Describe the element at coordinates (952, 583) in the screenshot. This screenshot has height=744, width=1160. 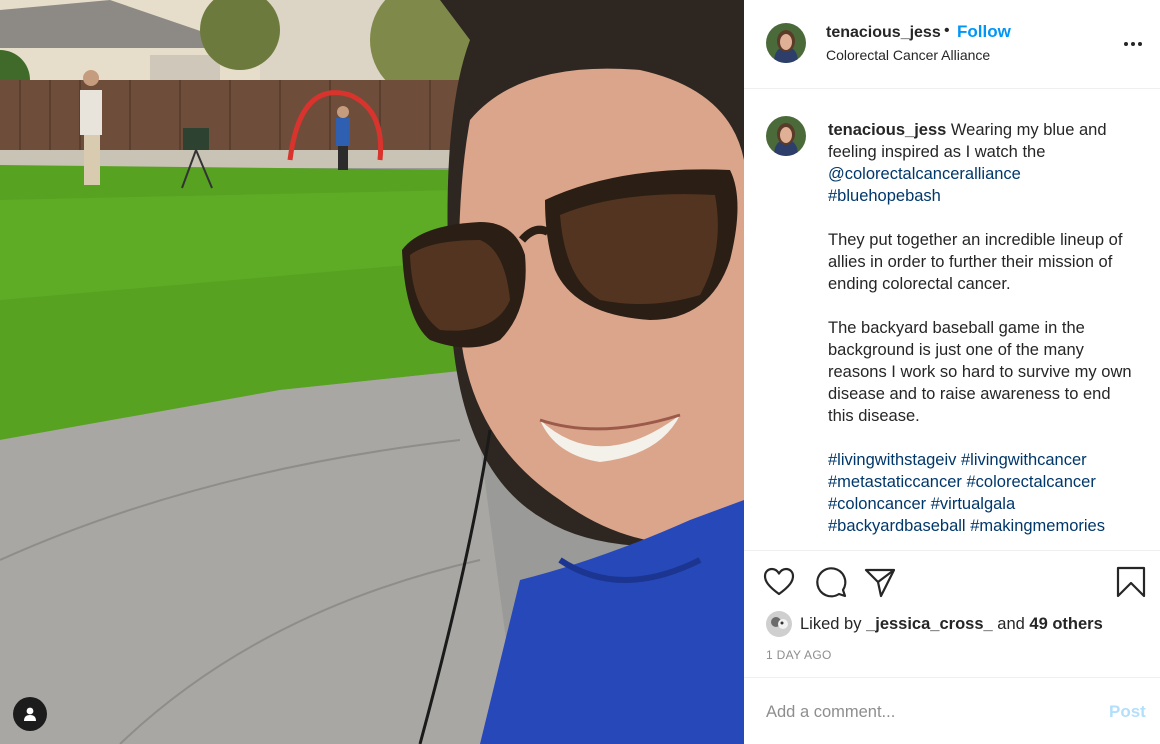
I see `post-actions` at that location.